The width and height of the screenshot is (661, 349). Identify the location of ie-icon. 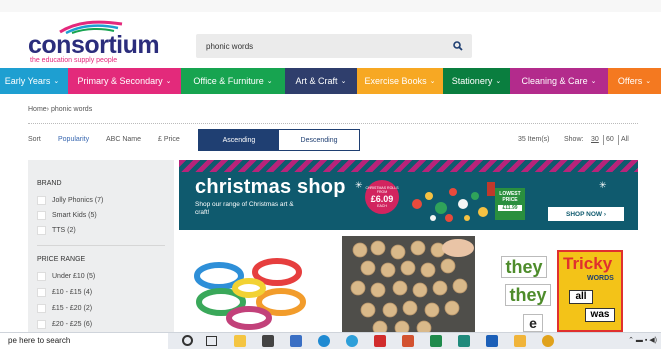
(352, 341).